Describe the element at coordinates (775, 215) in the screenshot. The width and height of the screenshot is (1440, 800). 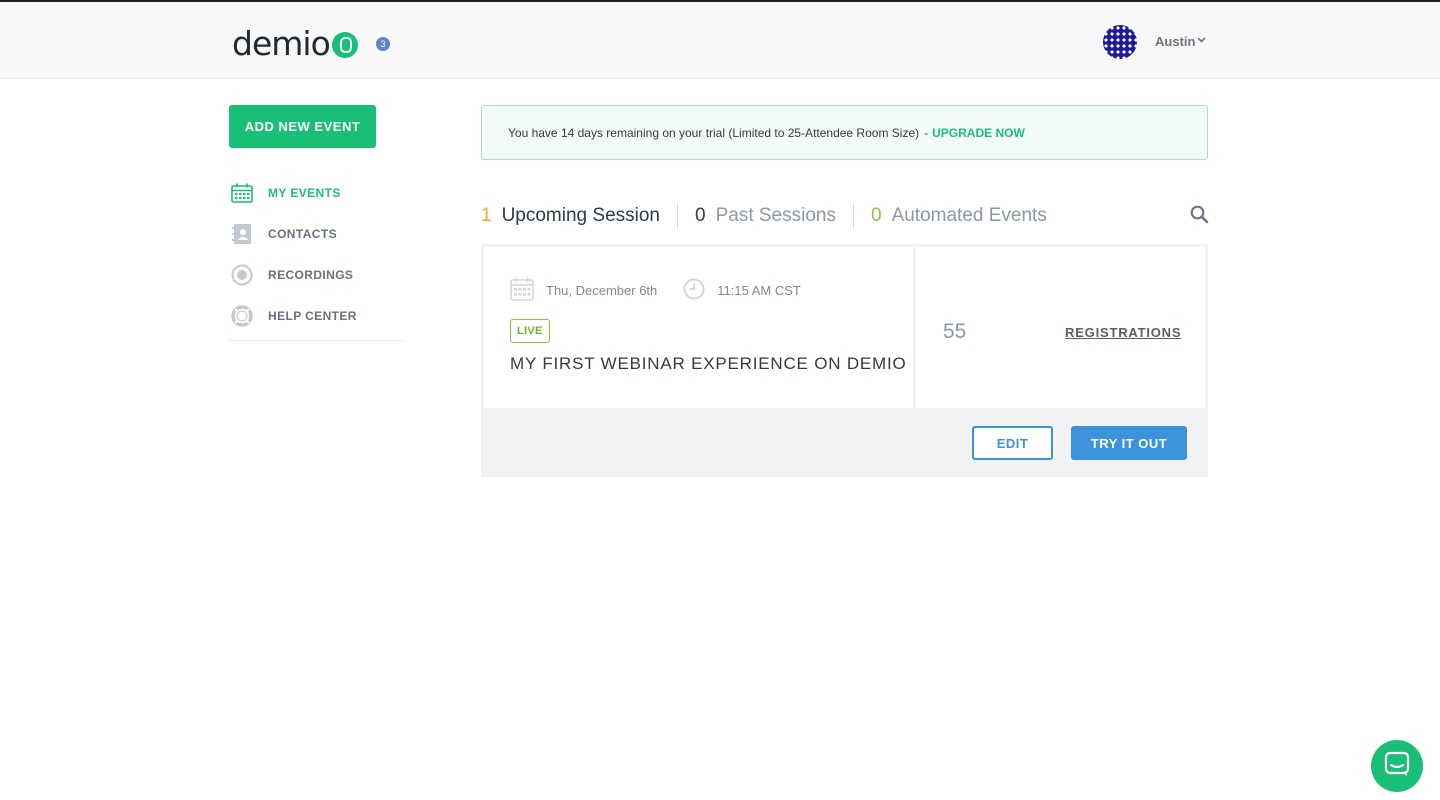
I see `tab-label: Past Sessions` at that location.